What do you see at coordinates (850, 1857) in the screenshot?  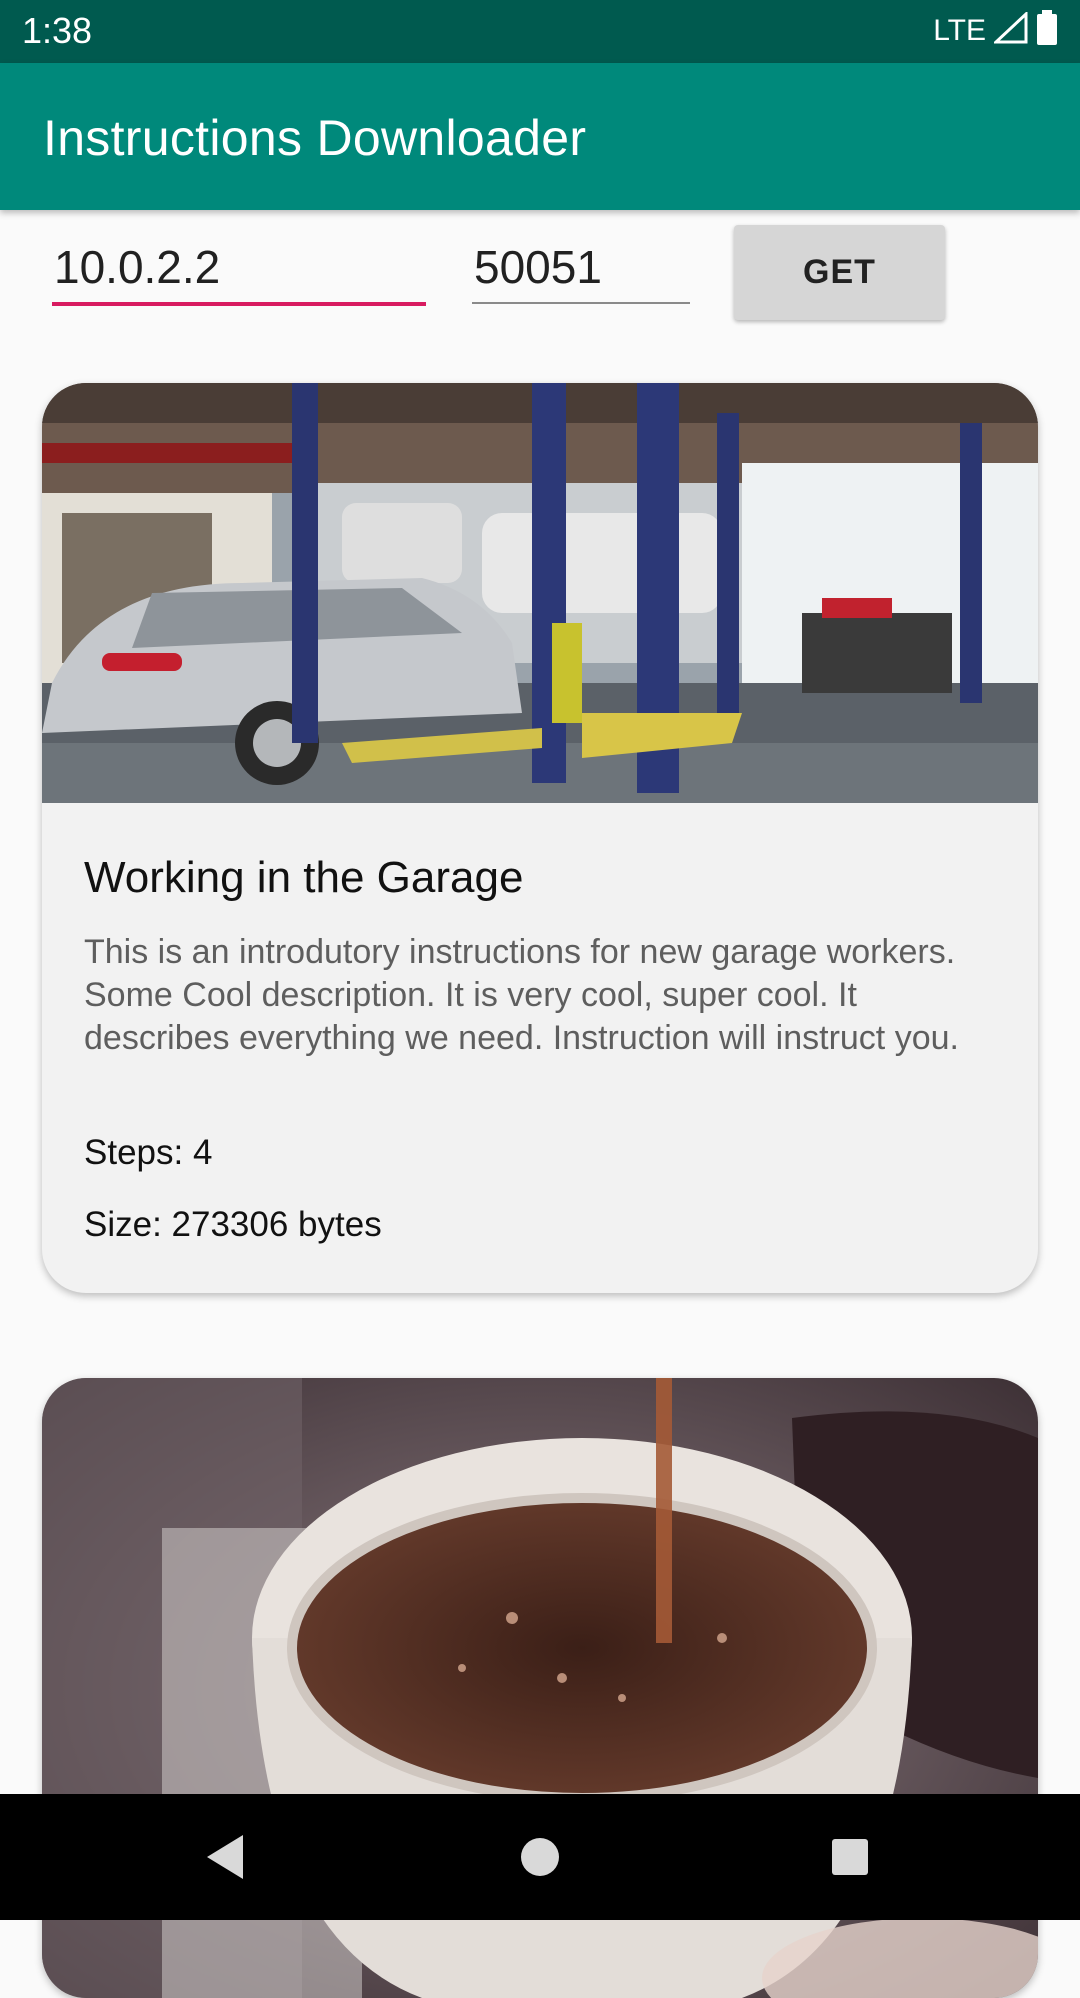 I see `recents-icon` at bounding box center [850, 1857].